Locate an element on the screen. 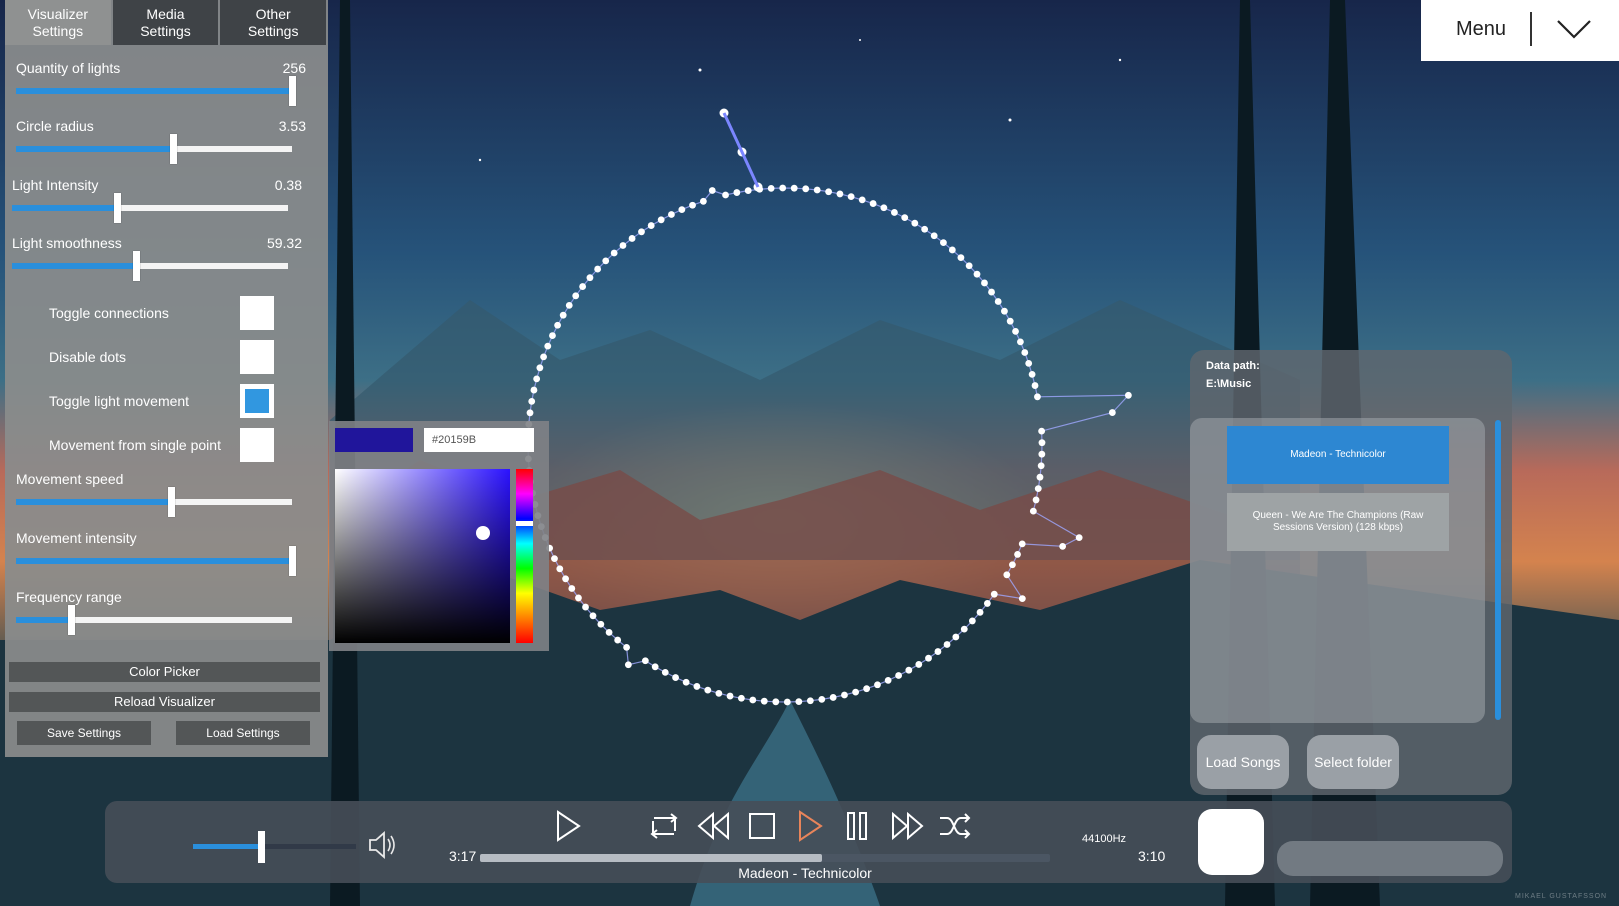 Image resolution: width=1619 pixels, height=906 pixels. pause-icon is located at coordinates (857, 826).